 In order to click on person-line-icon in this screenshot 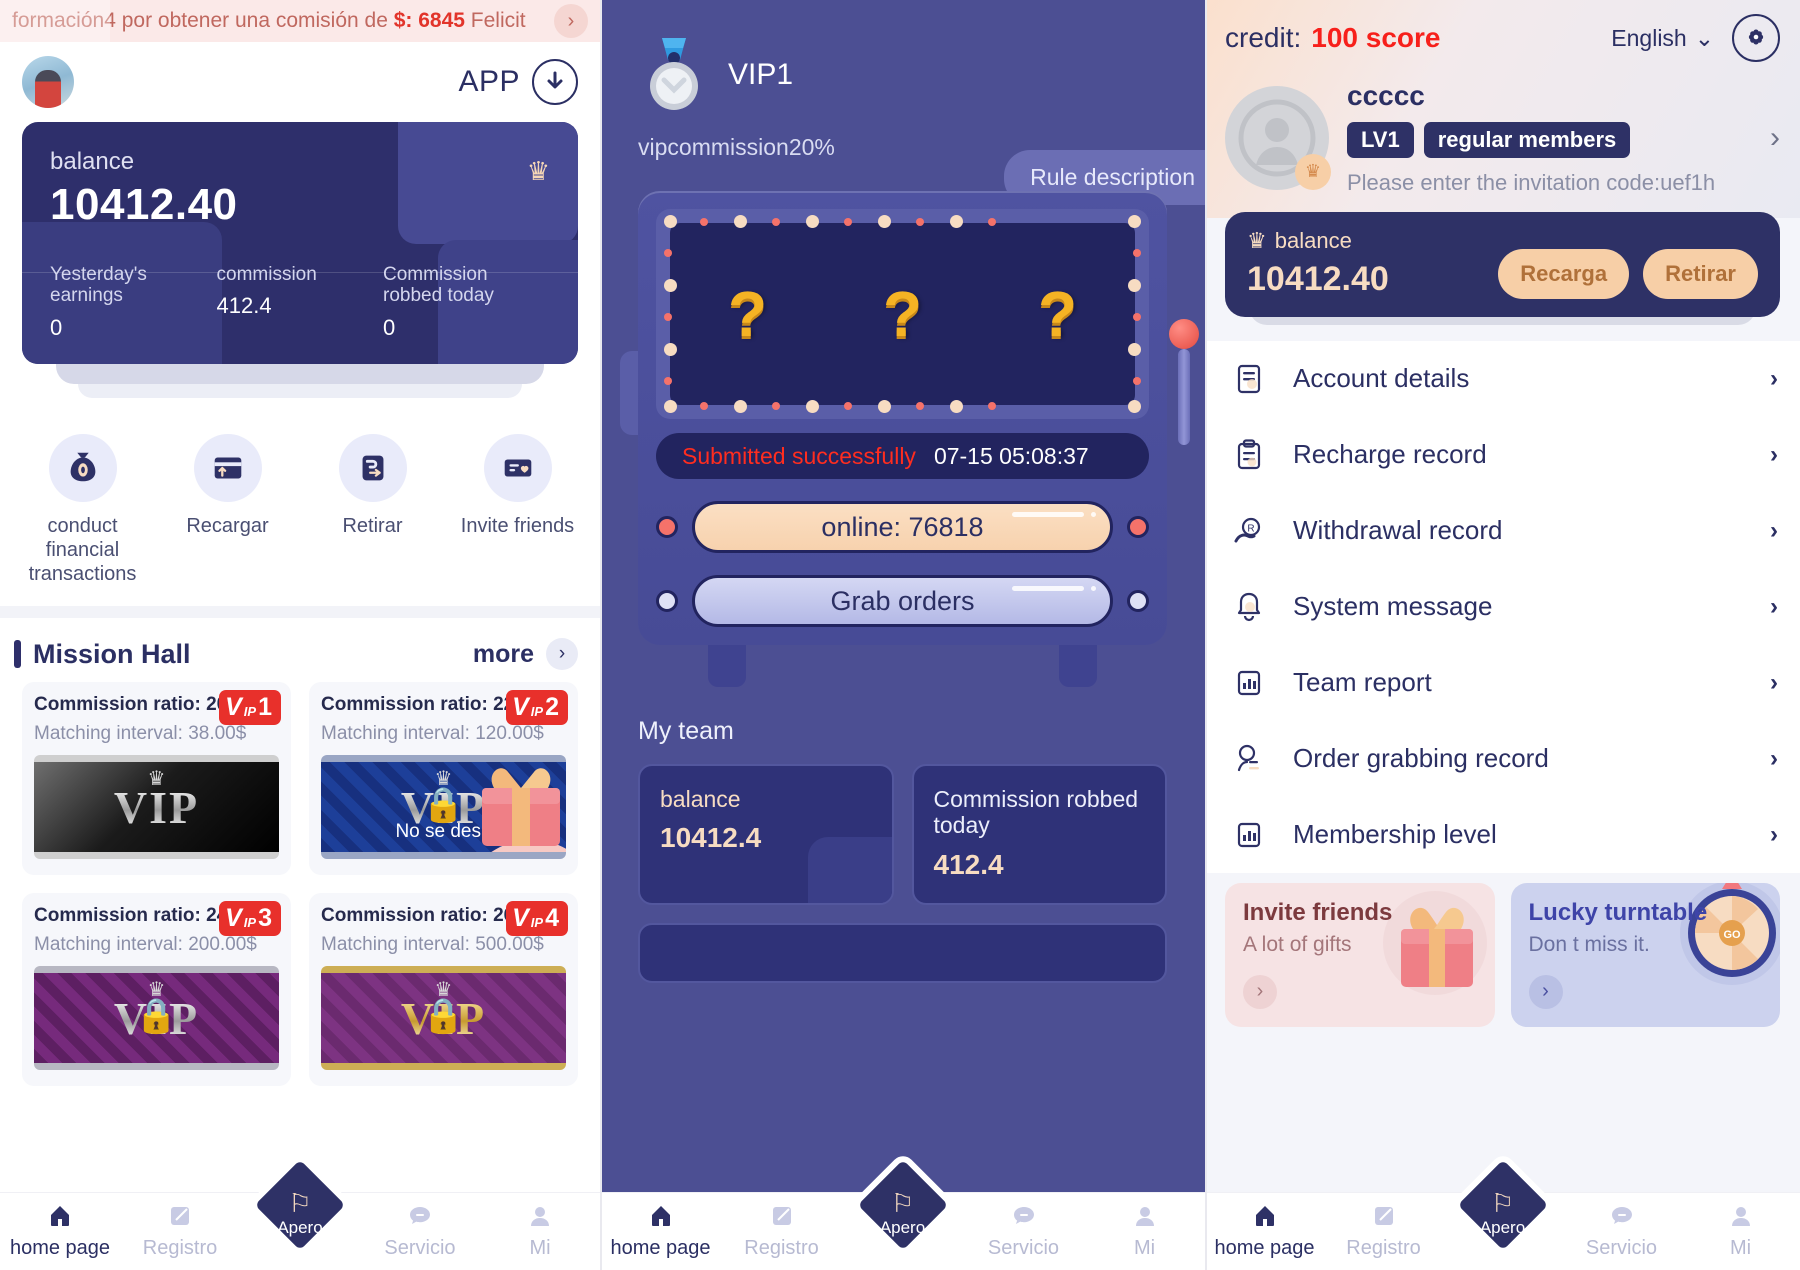, I will do `click(1249, 759)`.